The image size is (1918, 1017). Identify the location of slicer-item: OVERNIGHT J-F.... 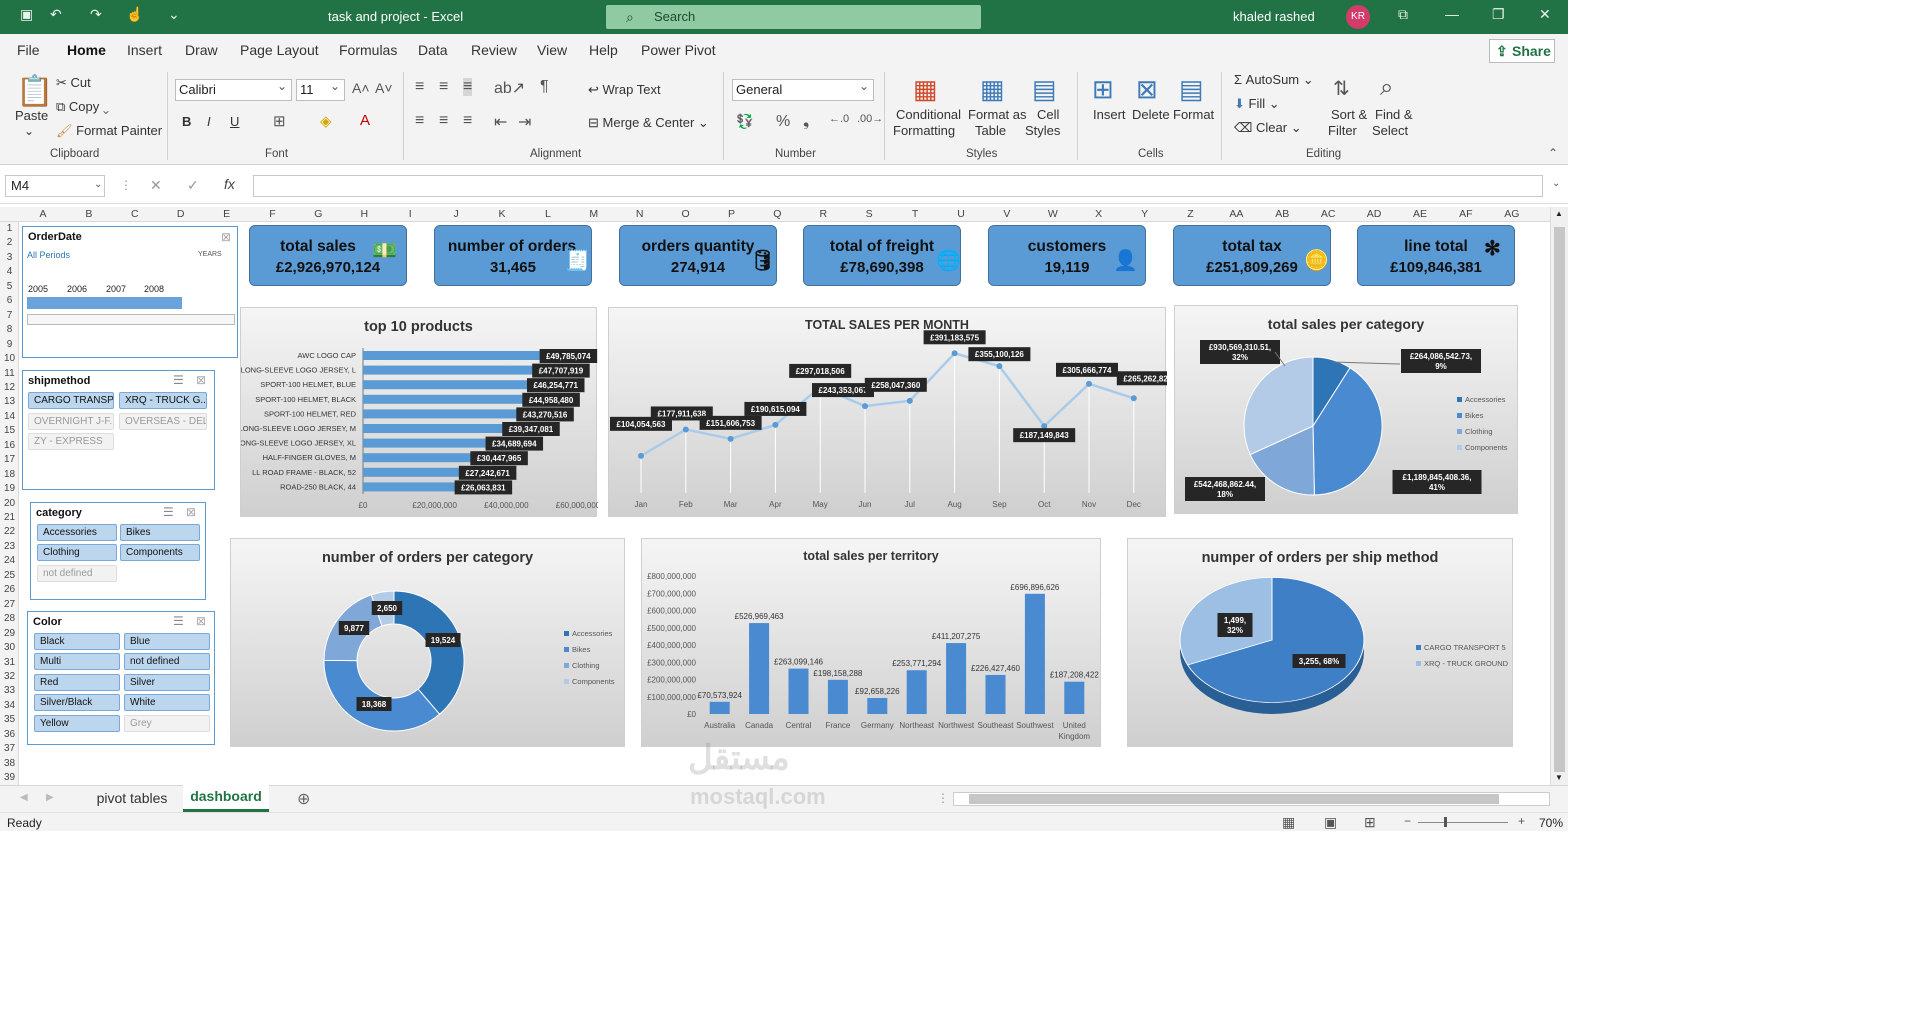
(71, 421).